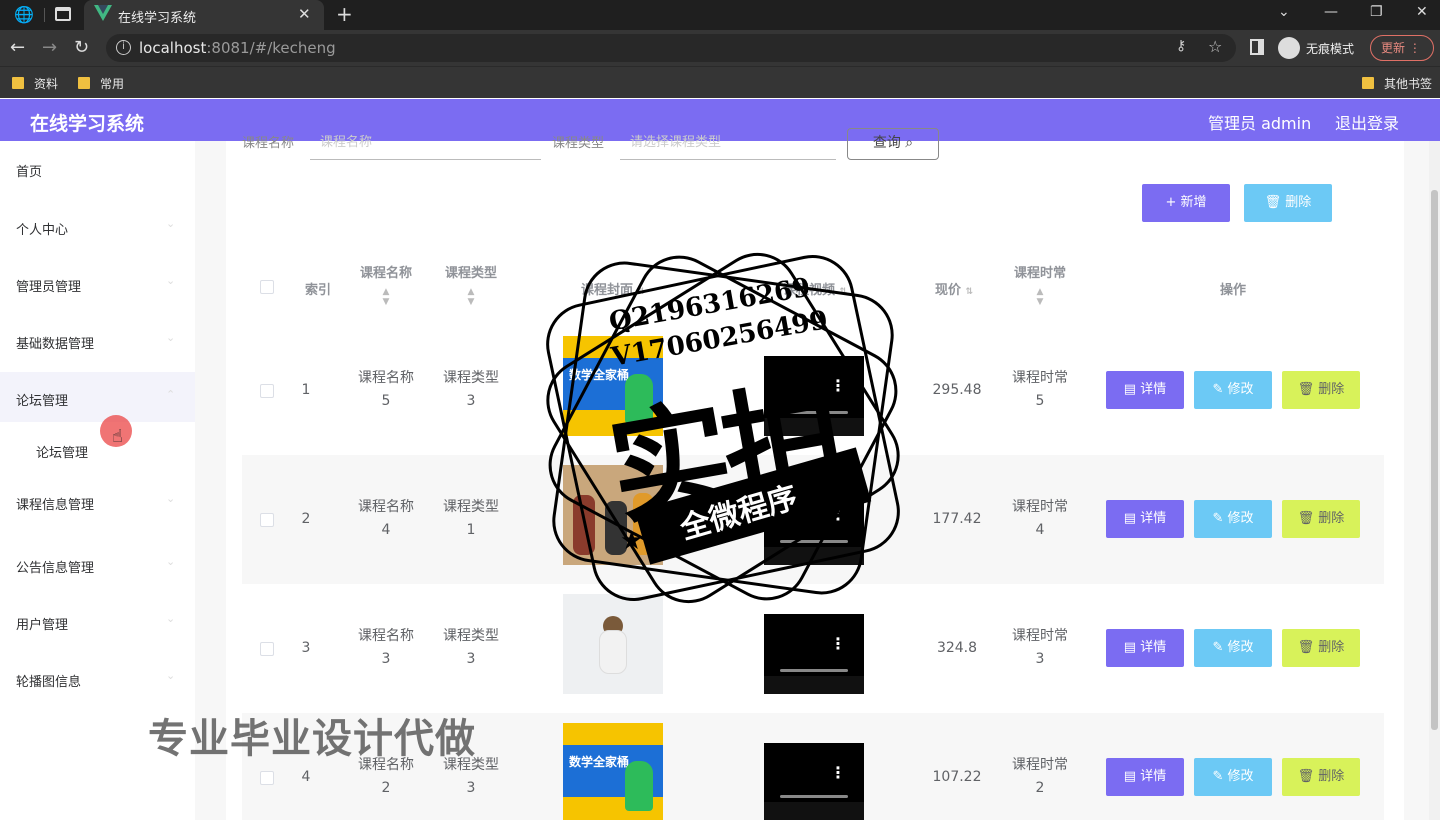 This screenshot has width=1440, height=820. I want to click on vue-logo-icon, so click(103, 13).